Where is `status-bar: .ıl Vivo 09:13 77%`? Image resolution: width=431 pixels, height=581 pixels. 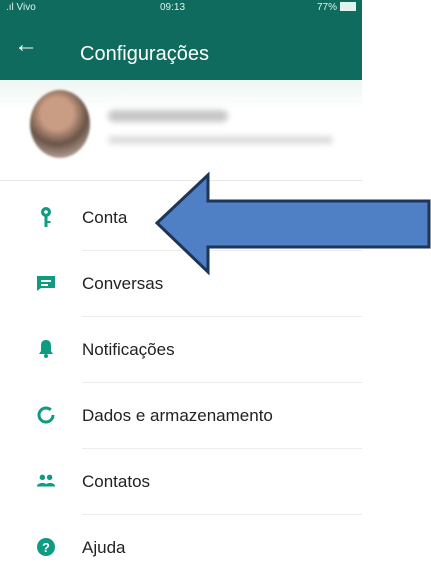
status-bar: .ıl Vivo 09:13 77% is located at coordinates (181, 8).